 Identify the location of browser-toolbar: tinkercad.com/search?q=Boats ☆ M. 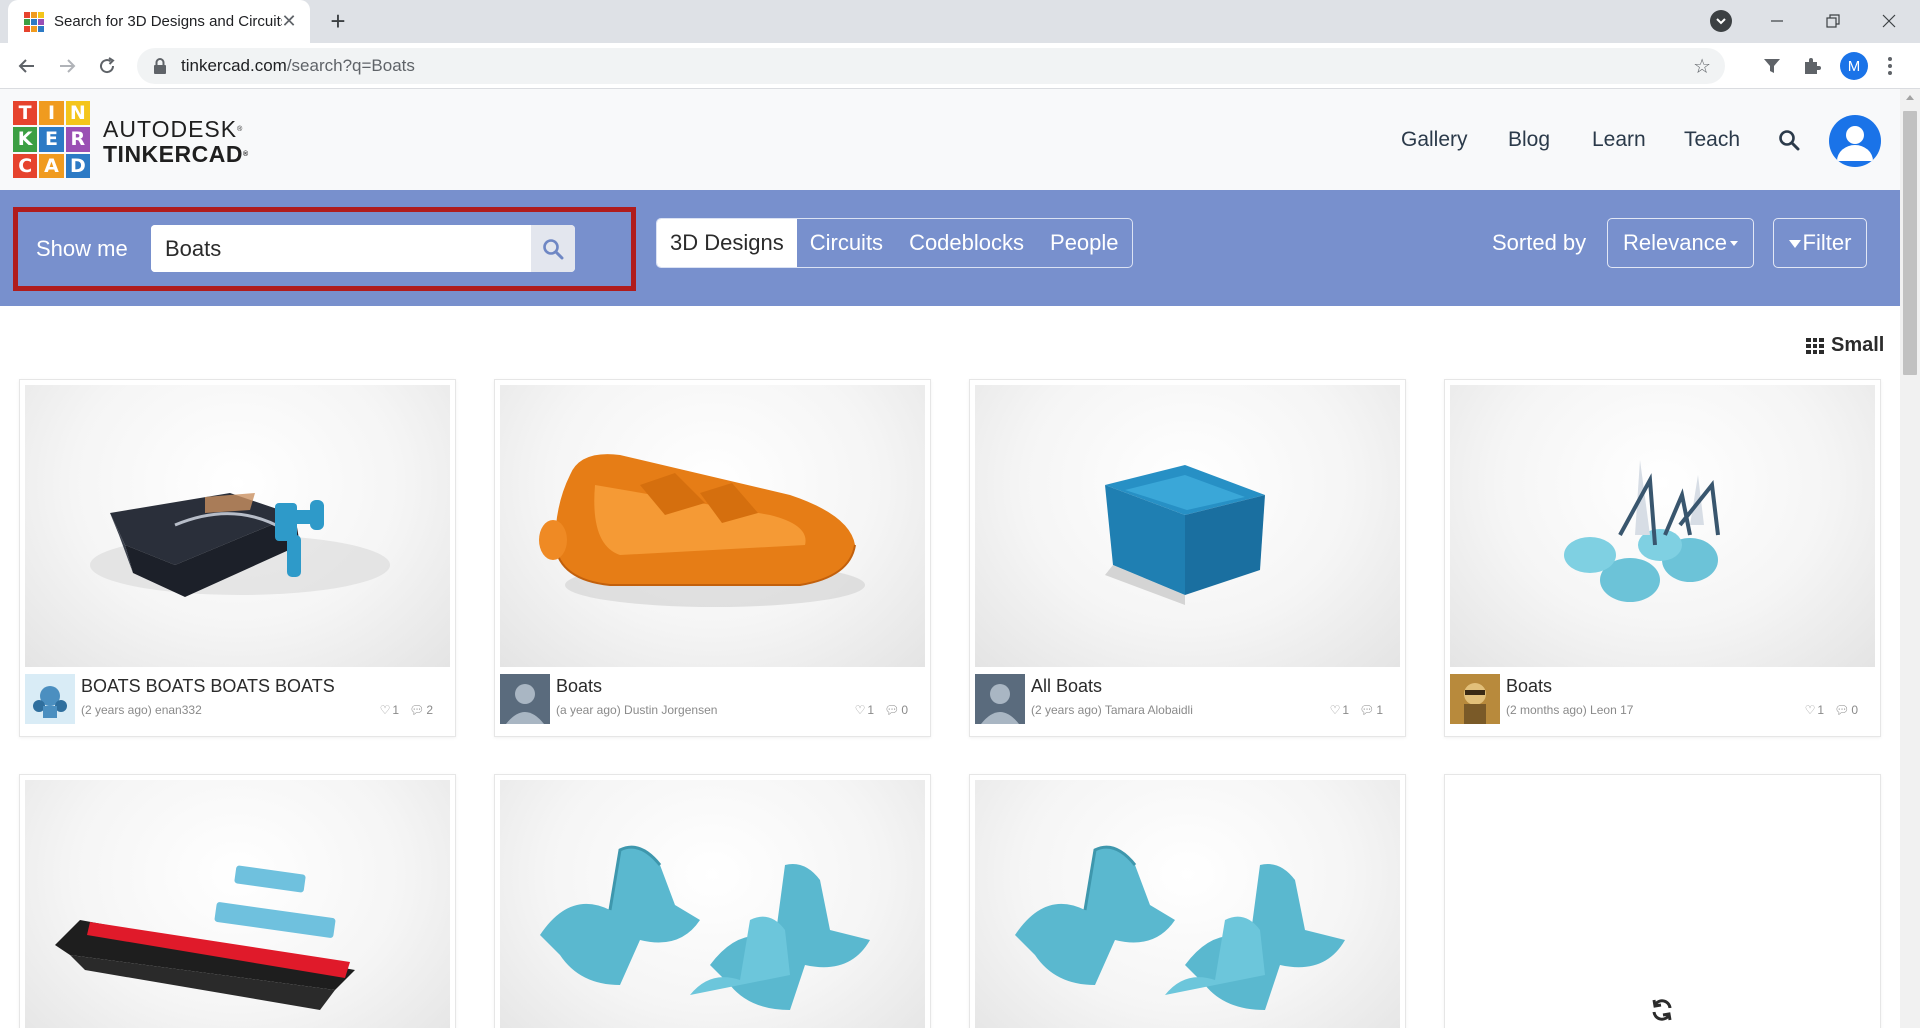
(960, 66).